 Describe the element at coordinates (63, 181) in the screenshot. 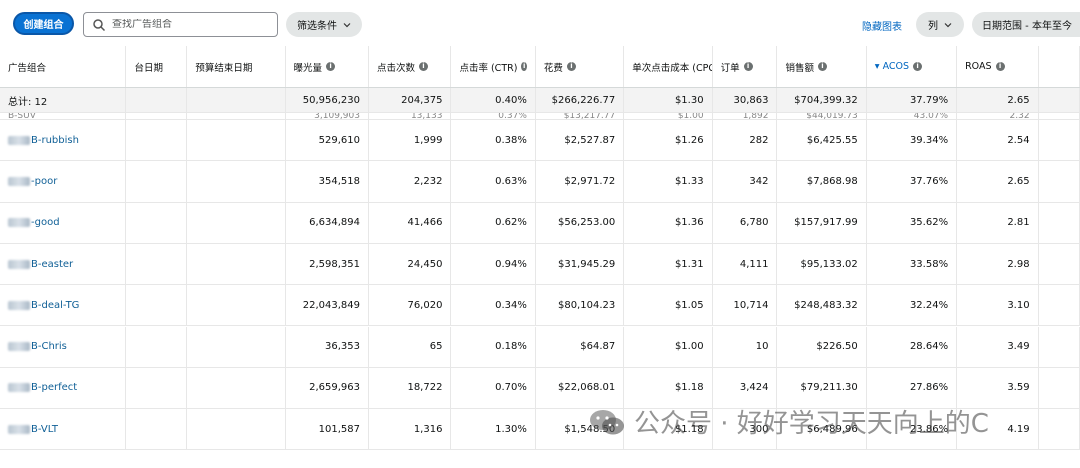

I see `portfolio-name-link: -poor` at that location.